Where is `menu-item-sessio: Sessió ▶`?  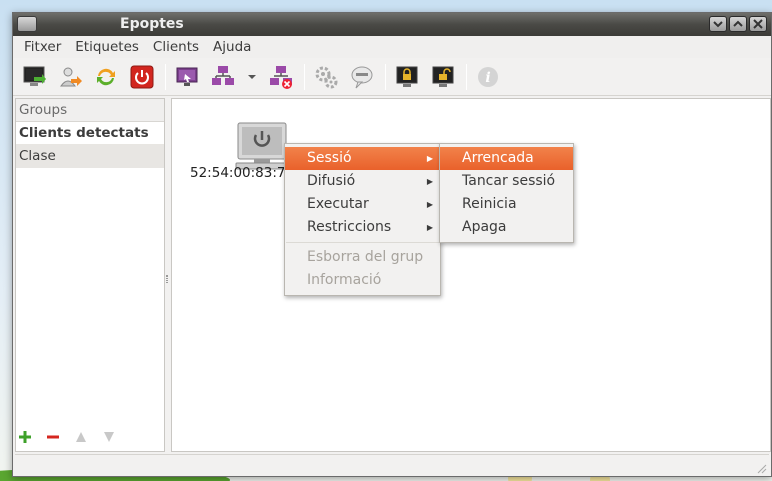 menu-item-sessio: Sessió ▶ is located at coordinates (362, 158).